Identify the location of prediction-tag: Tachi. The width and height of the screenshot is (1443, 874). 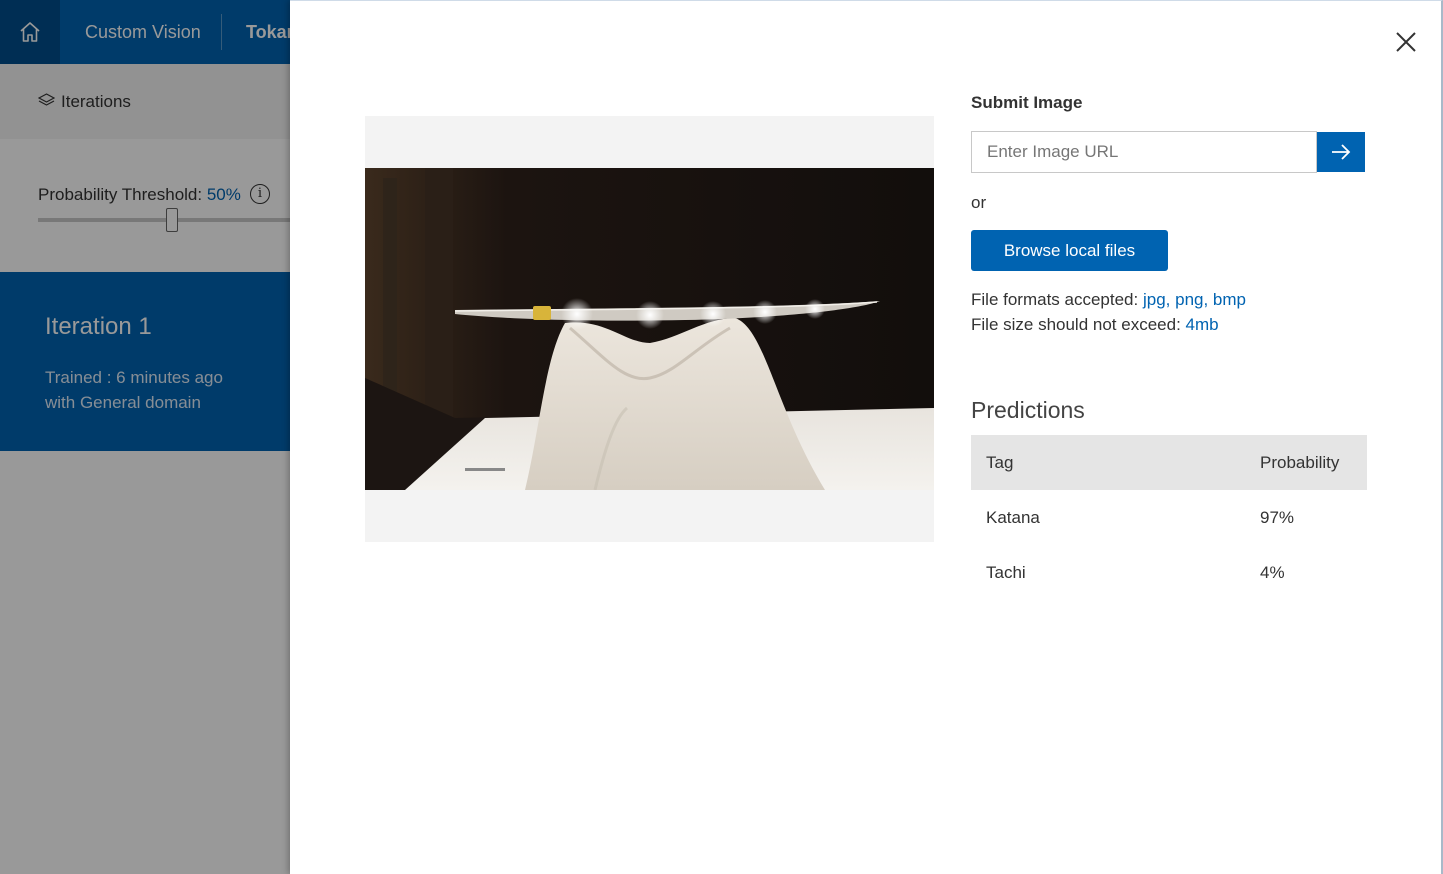
(1006, 572).